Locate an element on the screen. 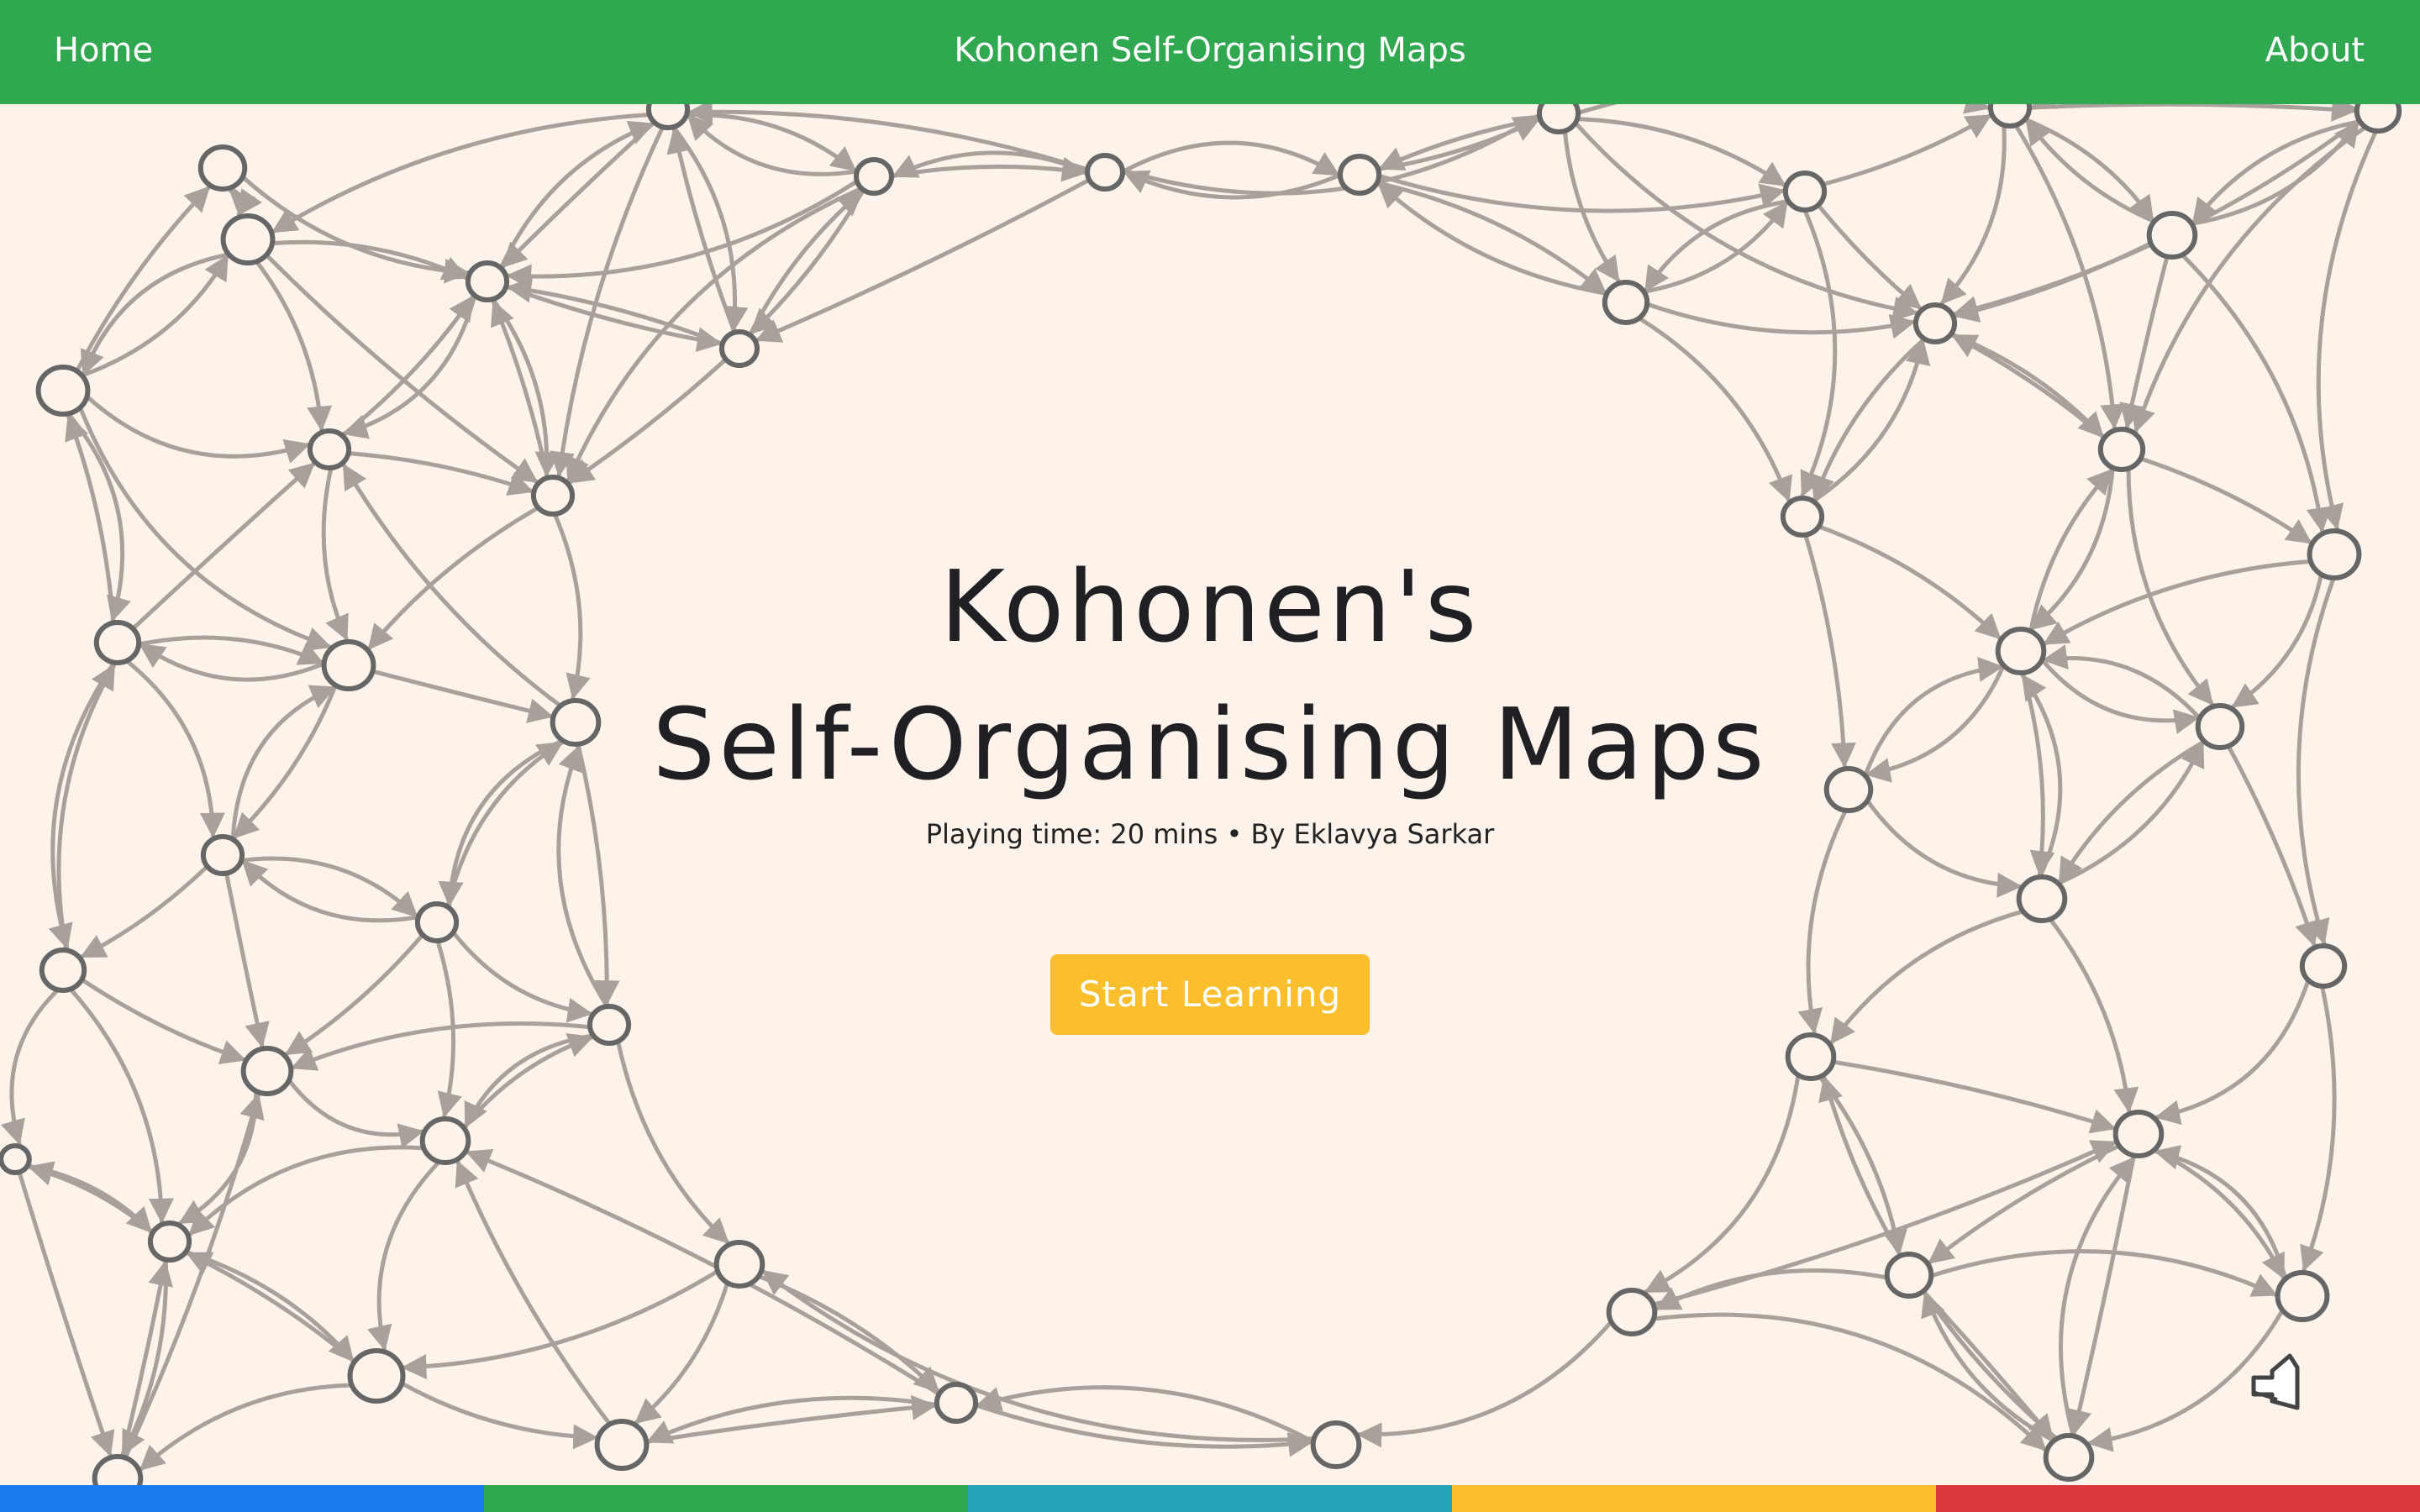  footer-segment-yellow is located at coordinates (1694, 1498).